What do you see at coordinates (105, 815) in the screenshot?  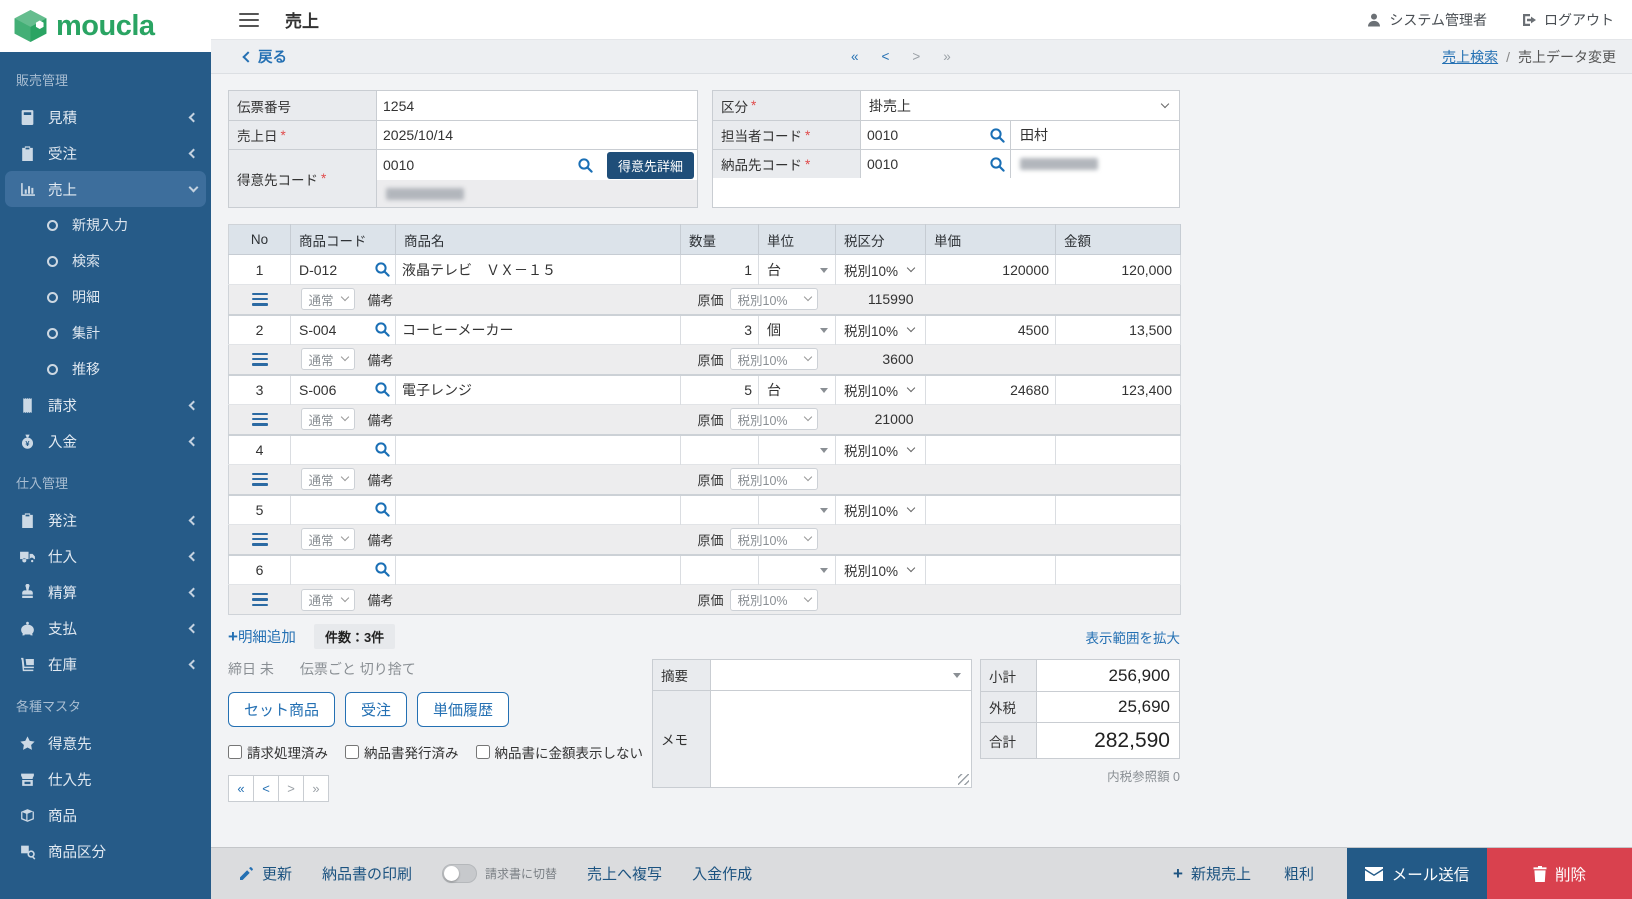 I see `sidebar-item-product: 商品` at bounding box center [105, 815].